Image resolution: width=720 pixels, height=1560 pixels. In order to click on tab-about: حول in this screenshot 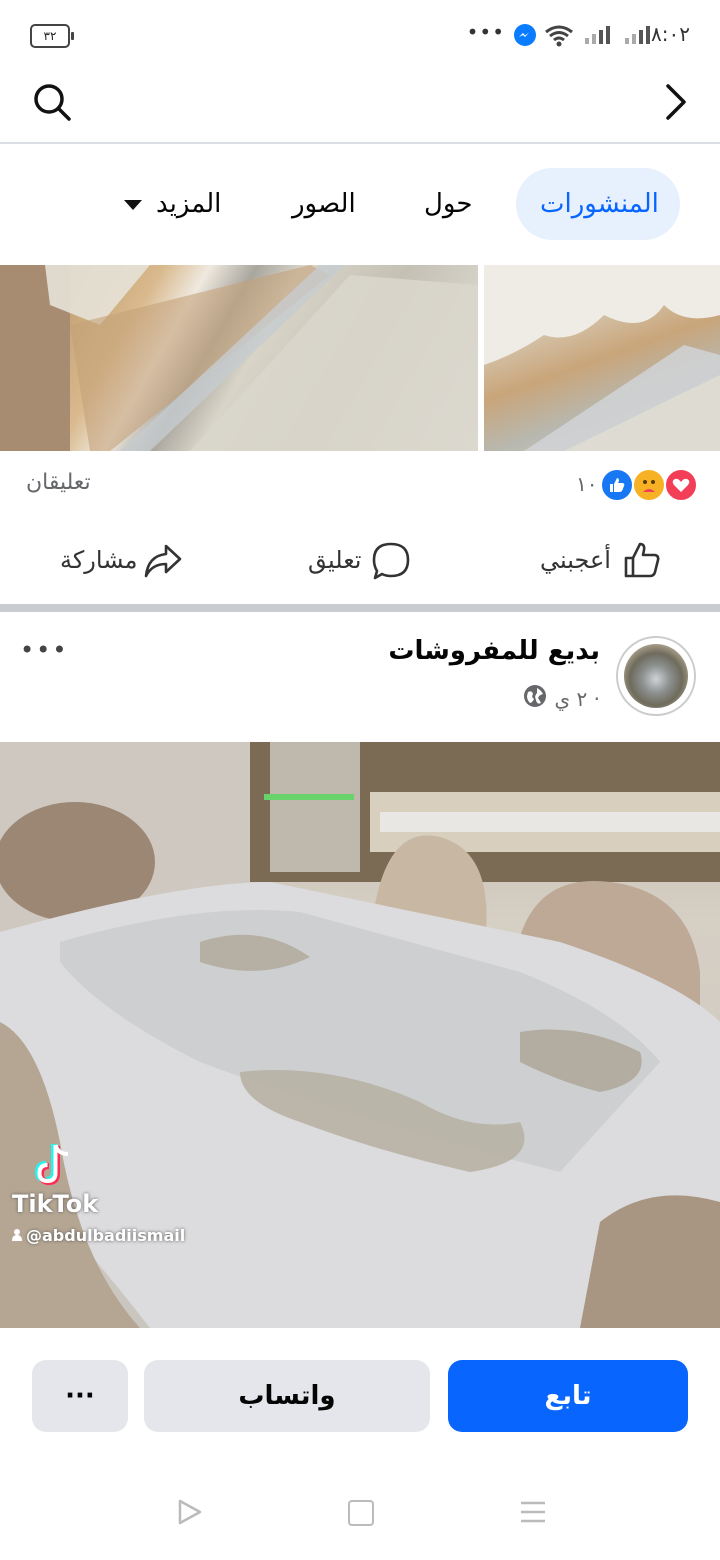, I will do `click(448, 204)`.